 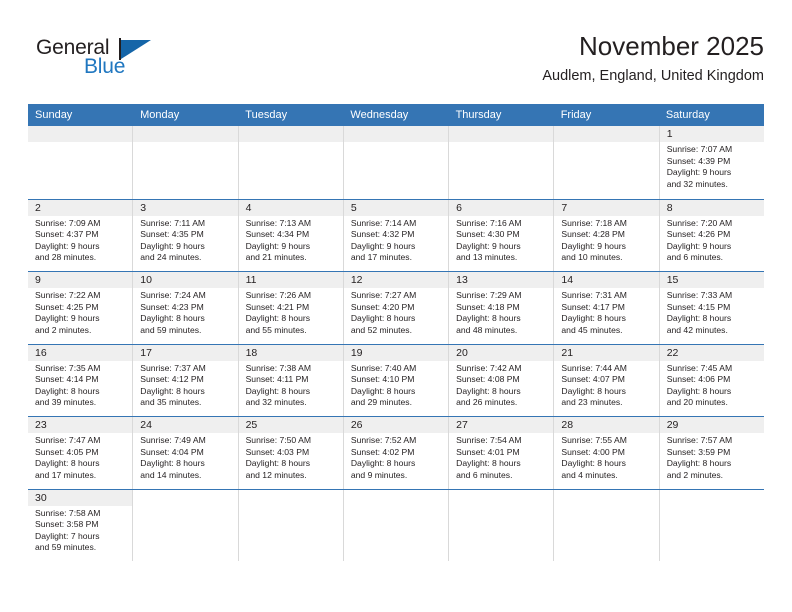 What do you see at coordinates (126, 62) in the screenshot?
I see `general-blue-logo: General Blue` at bounding box center [126, 62].